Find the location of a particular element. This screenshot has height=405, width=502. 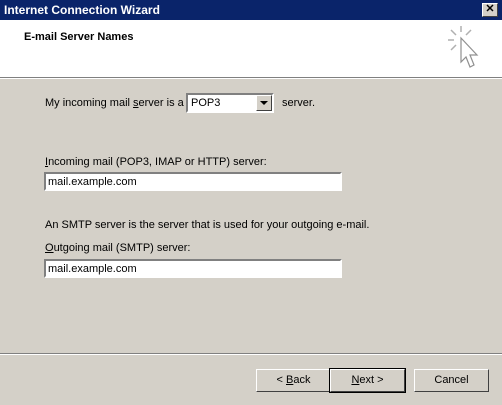

incoming-type-label: My incoming mail server is a is located at coordinates (114, 103).